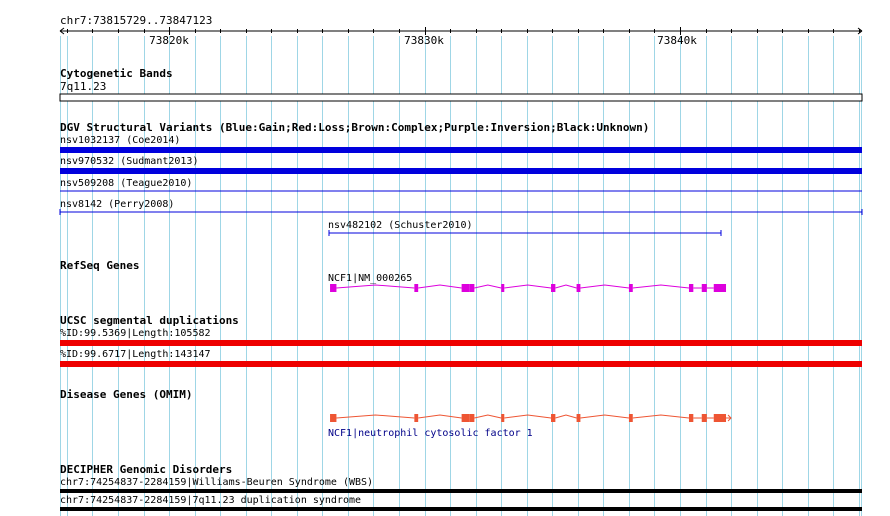 This screenshot has width=890, height=516. Describe the element at coordinates (424, 40) in the screenshot. I see `ruler-tick-label: 73830k` at that location.